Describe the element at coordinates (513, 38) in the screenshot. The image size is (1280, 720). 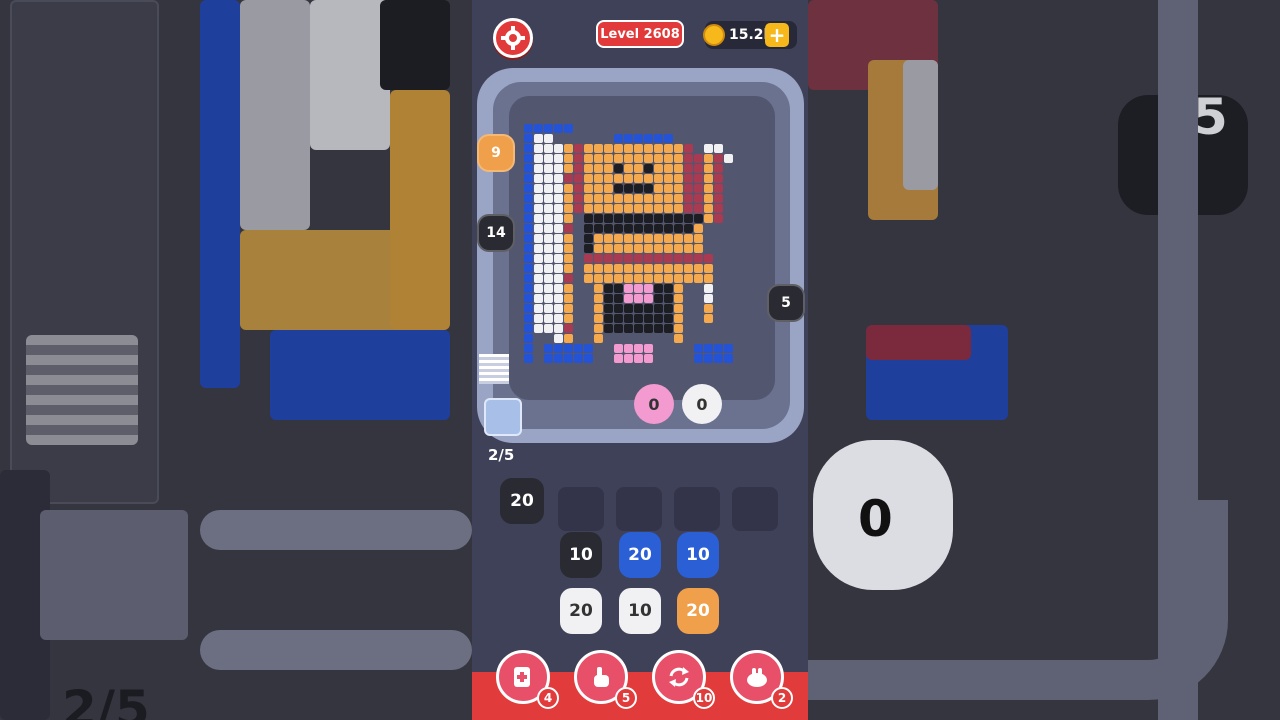
I see `settings-button` at that location.